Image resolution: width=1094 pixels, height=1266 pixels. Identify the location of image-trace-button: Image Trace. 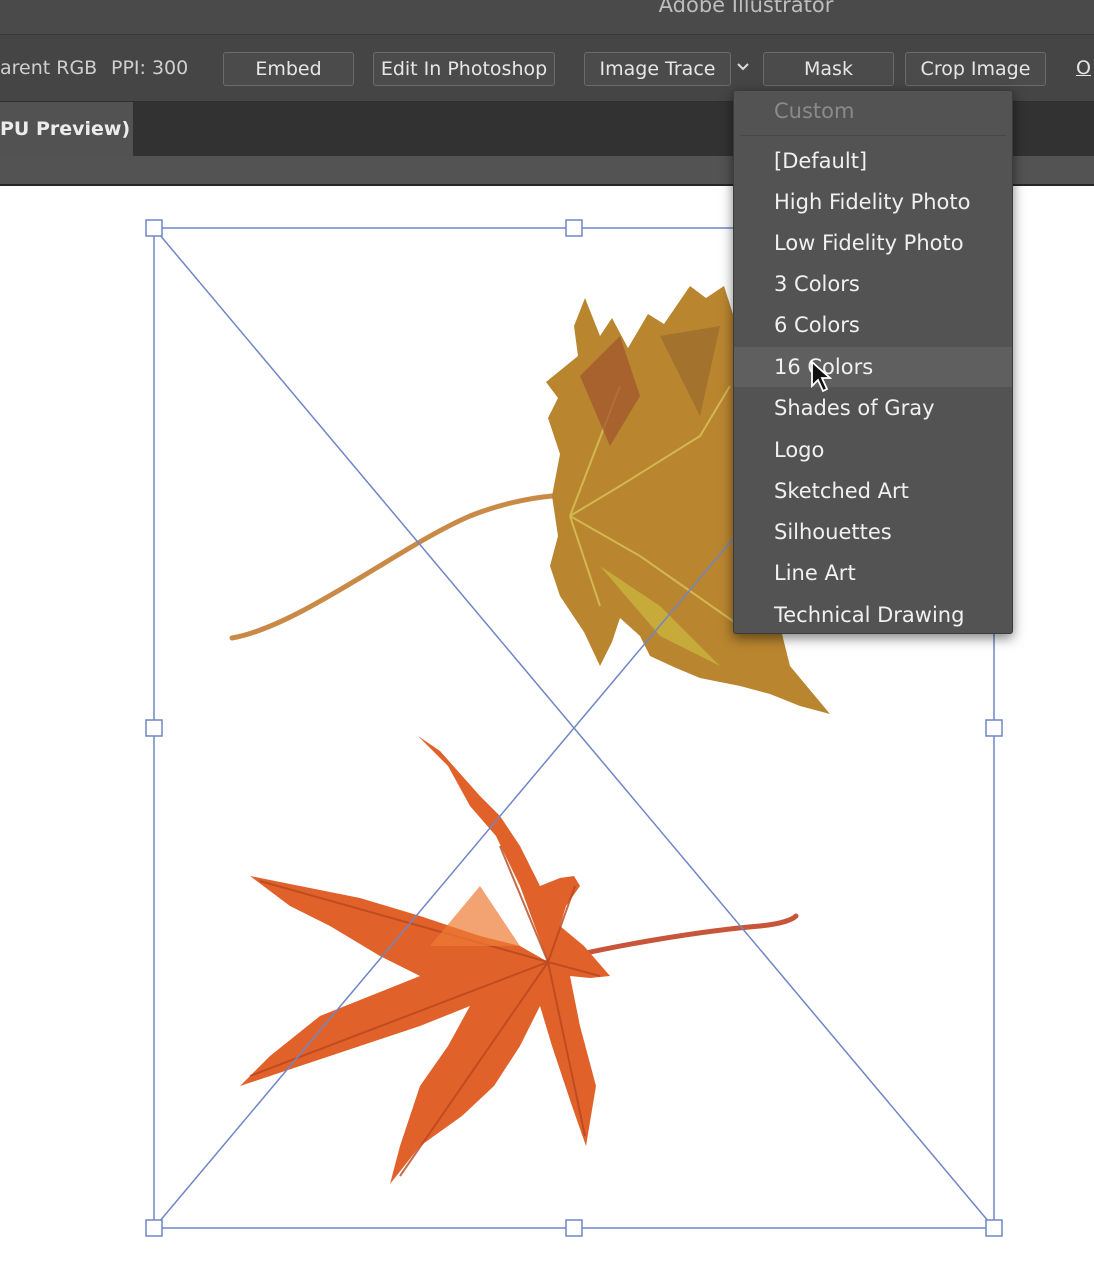
(657, 69).